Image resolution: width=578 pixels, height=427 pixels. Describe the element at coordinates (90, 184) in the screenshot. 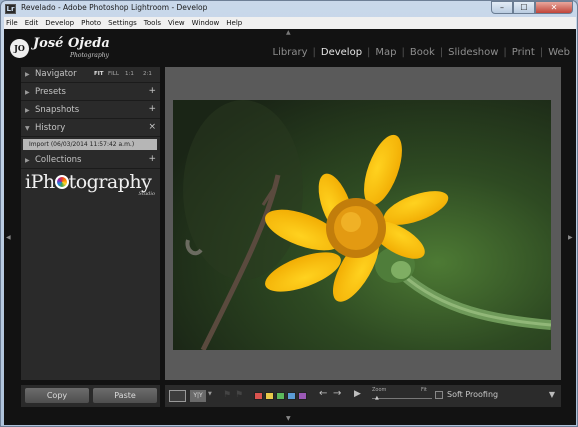

I see `studio-logo: iPh tography Studio` at that location.